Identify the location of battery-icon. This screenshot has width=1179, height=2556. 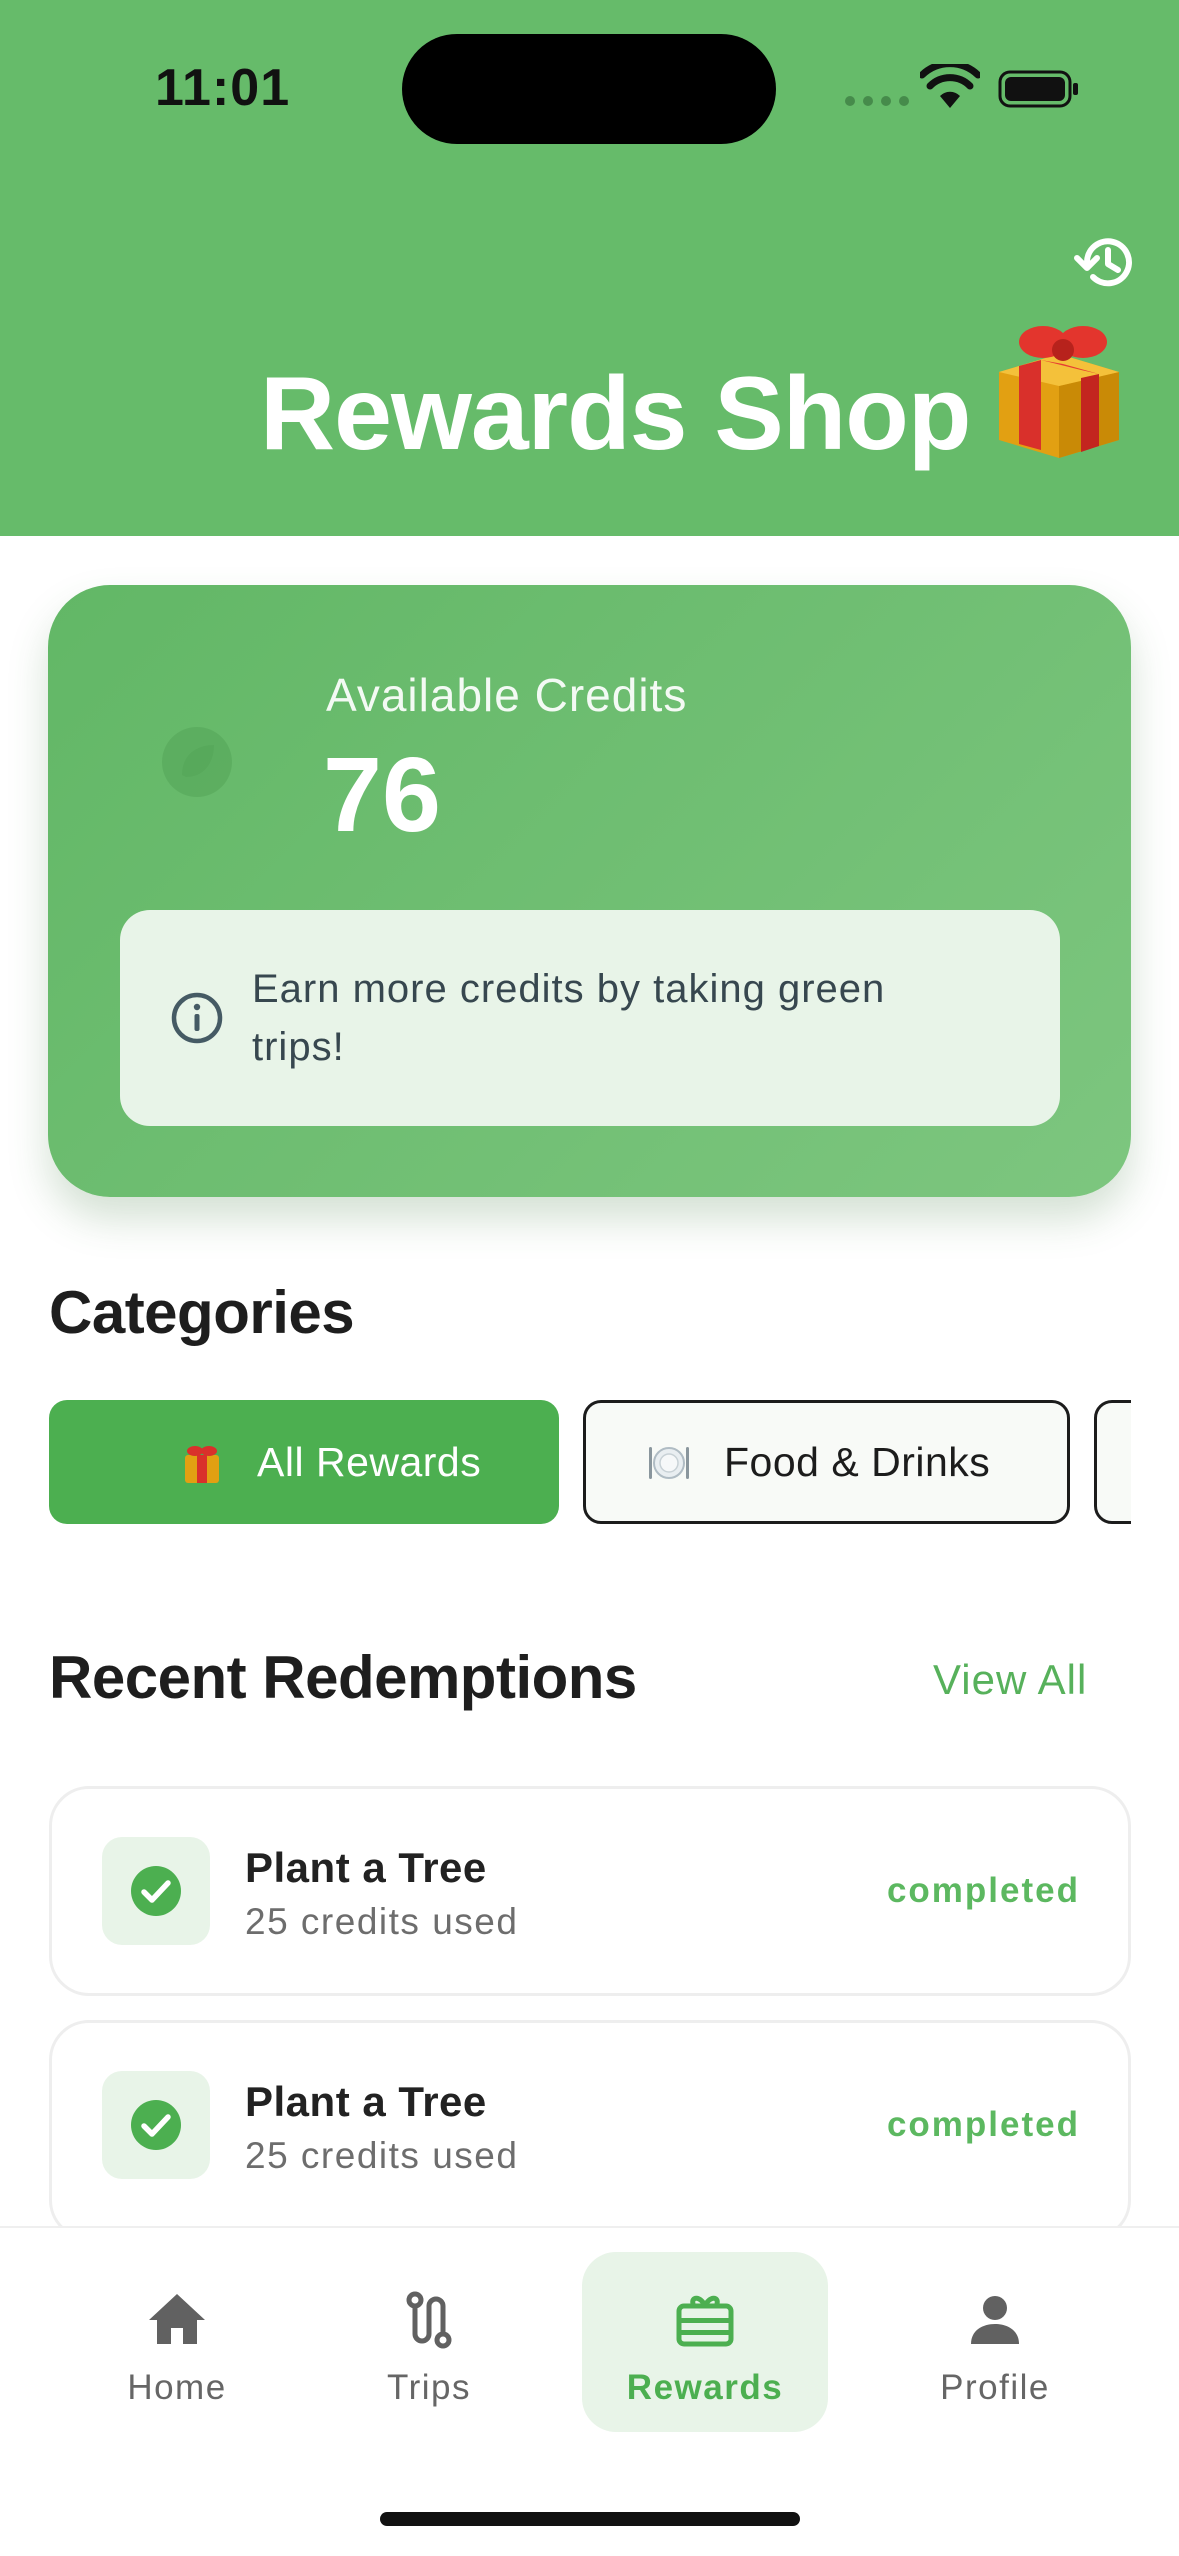
(1038, 89).